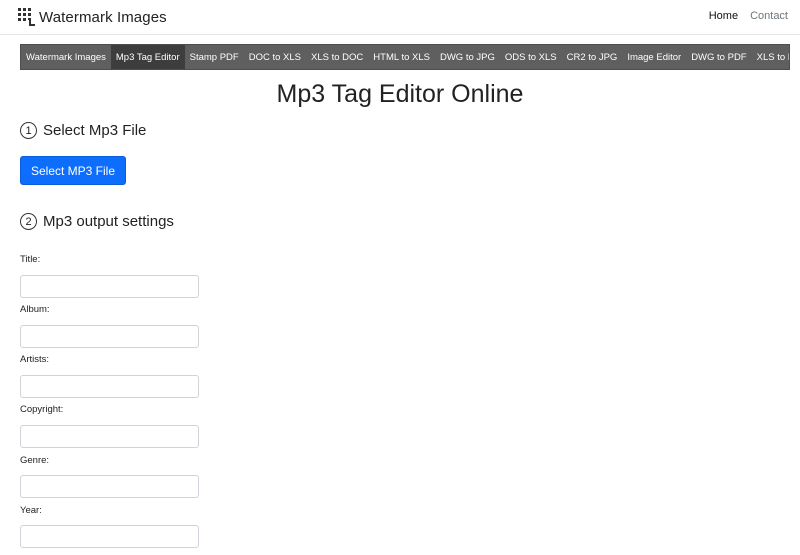 The height and width of the screenshot is (555, 800). Describe the element at coordinates (109, 436) in the screenshot. I see `copyright-input` at that location.